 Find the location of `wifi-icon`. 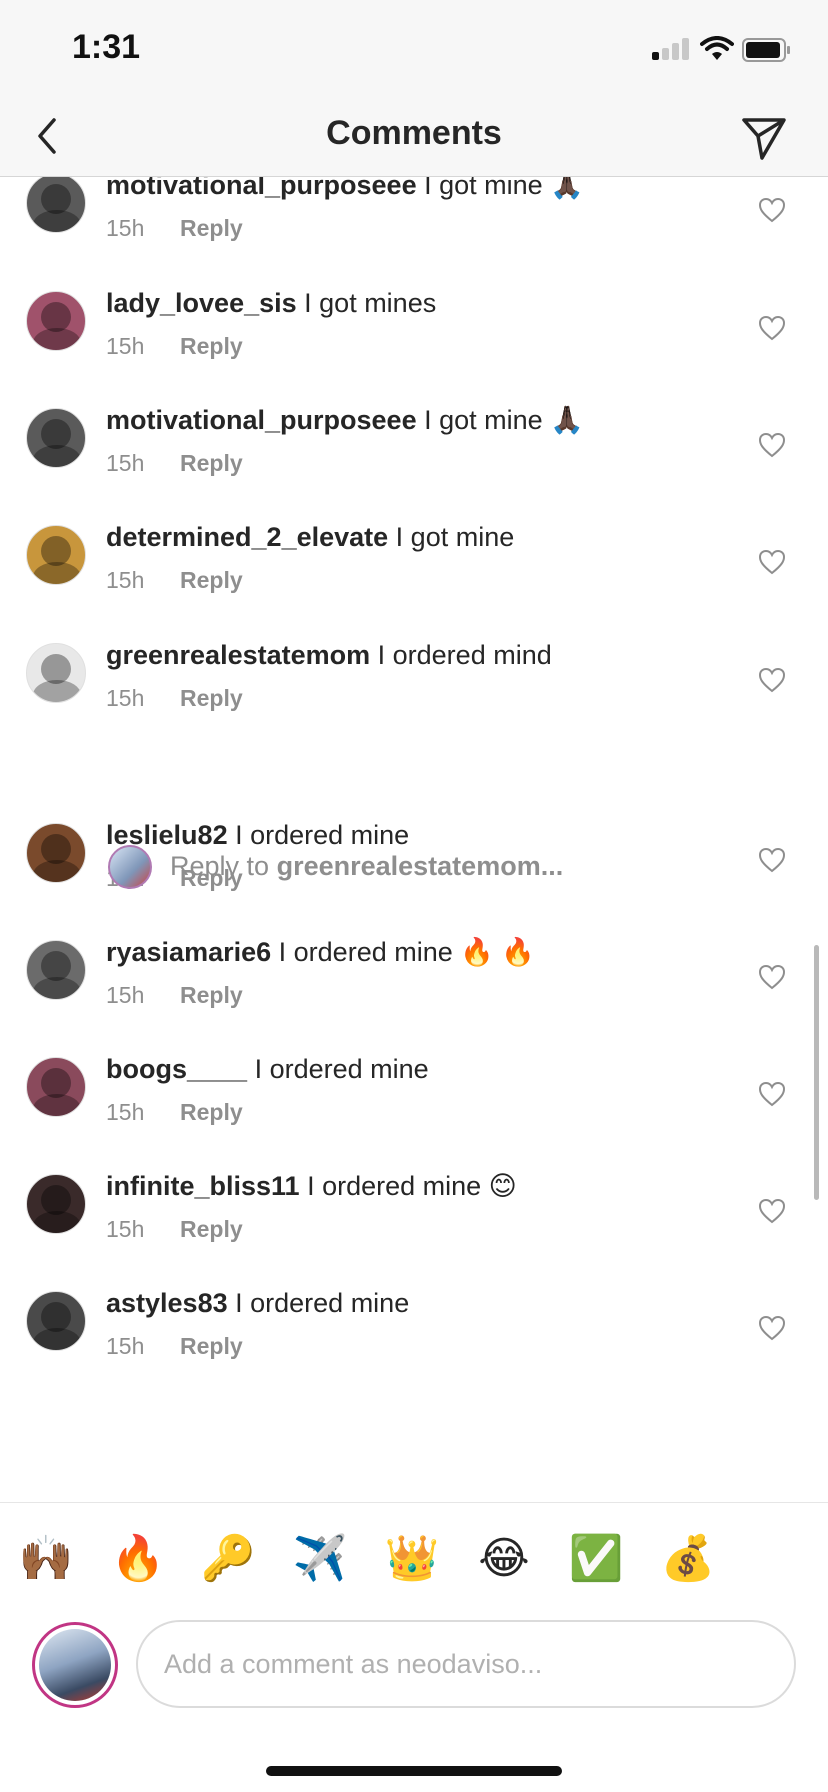

wifi-icon is located at coordinates (717, 48).